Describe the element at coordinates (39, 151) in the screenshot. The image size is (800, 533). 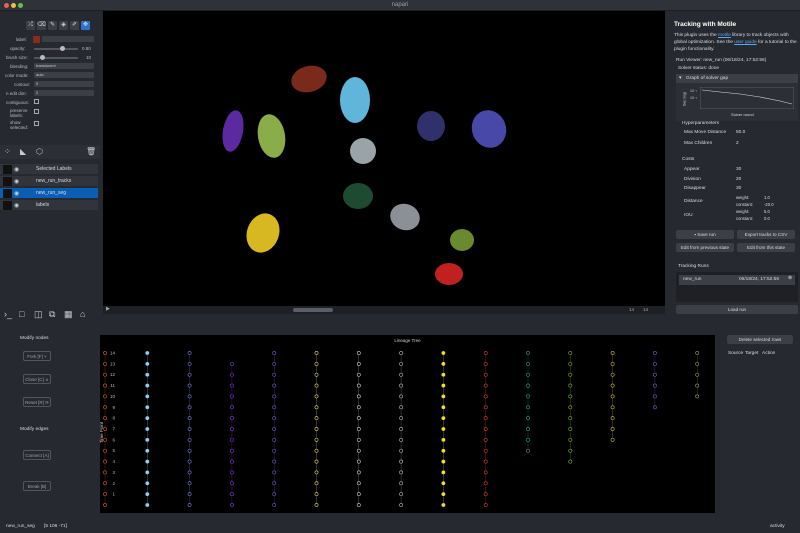
I see `labels-layer-icon: ⬡` at that location.